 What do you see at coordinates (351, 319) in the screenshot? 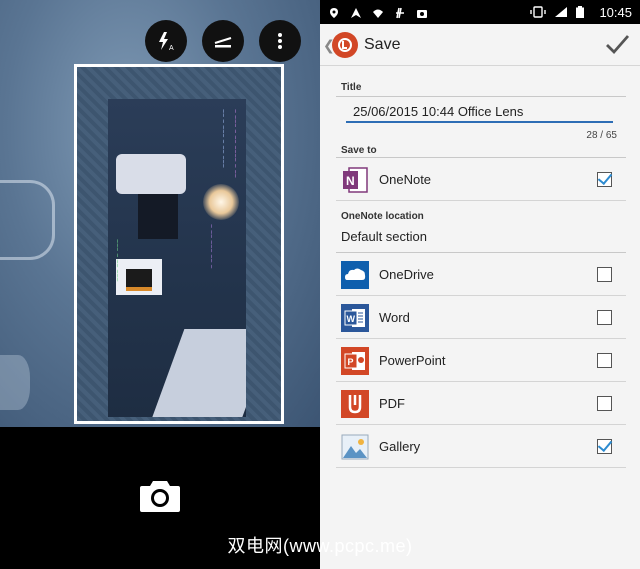
I see `svg-text: W` at bounding box center [351, 319].